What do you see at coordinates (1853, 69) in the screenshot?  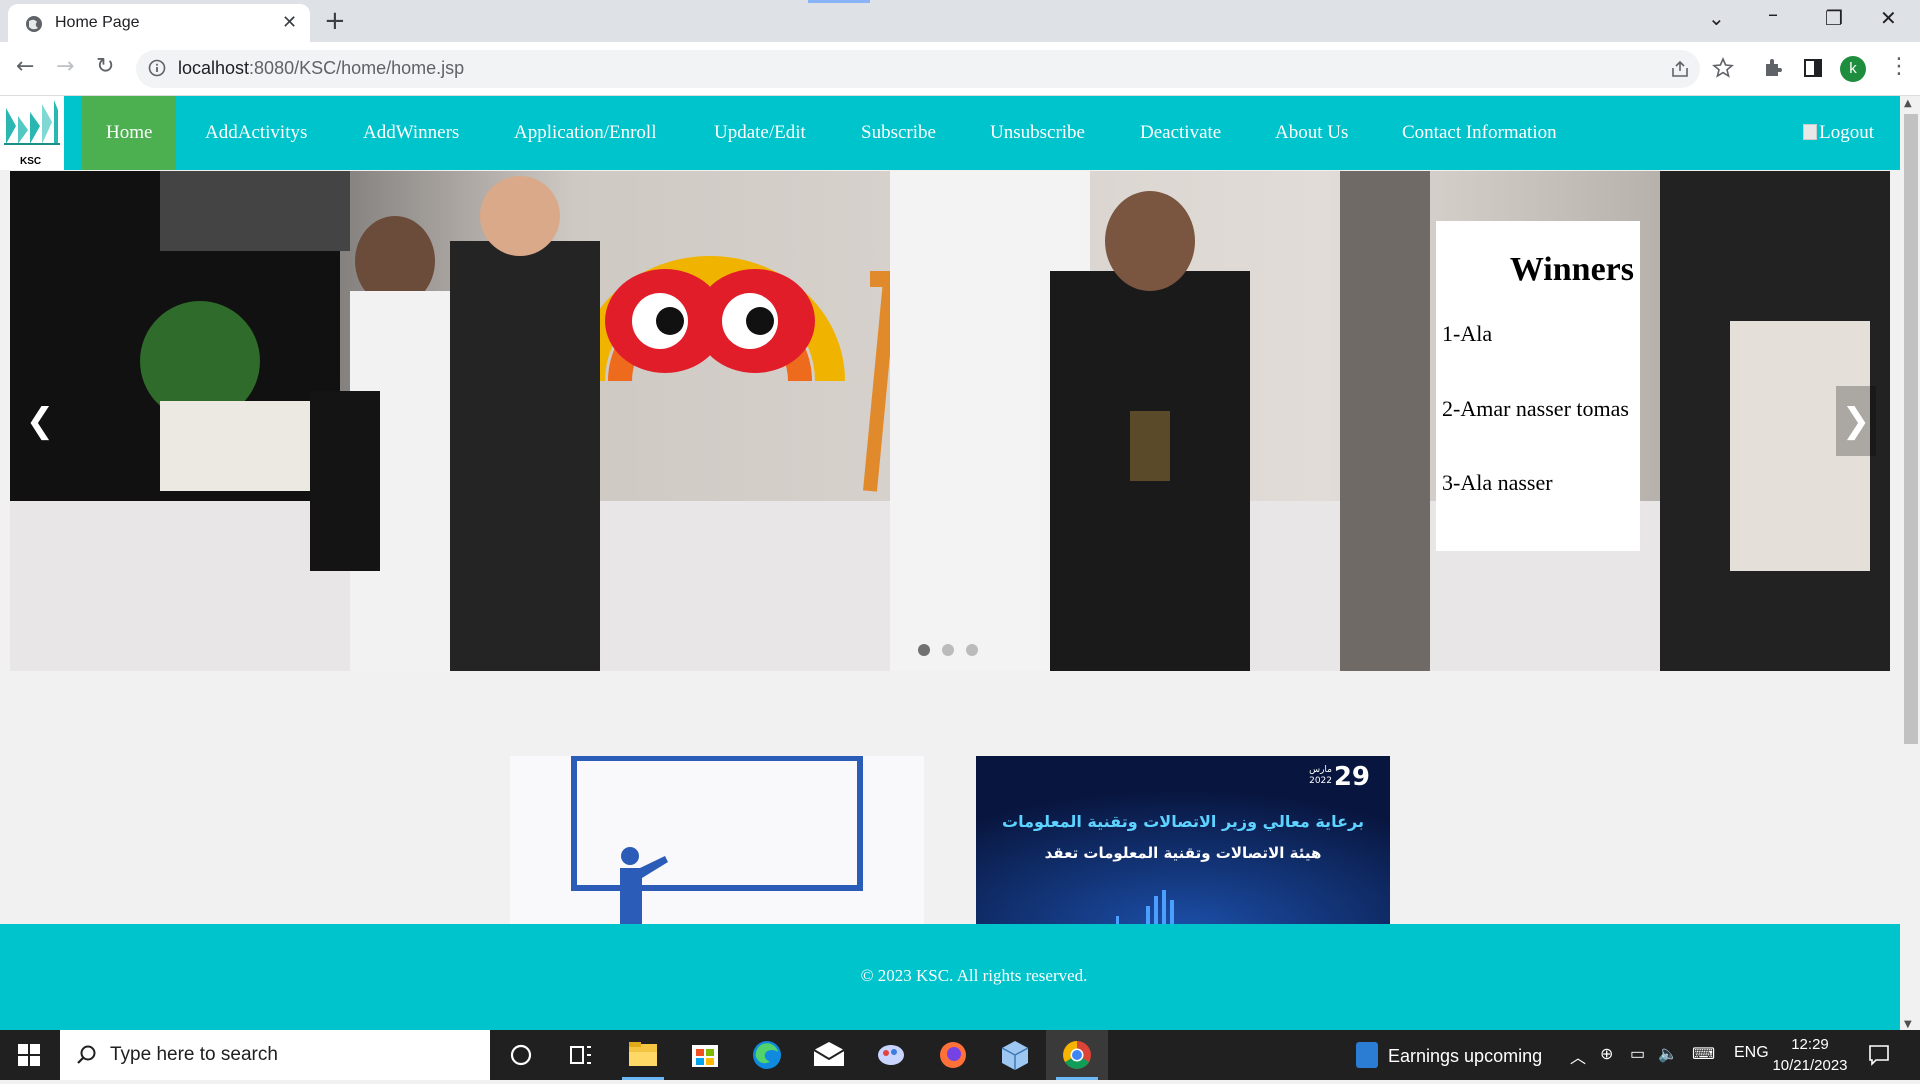 I see `profile-avatar: k` at bounding box center [1853, 69].